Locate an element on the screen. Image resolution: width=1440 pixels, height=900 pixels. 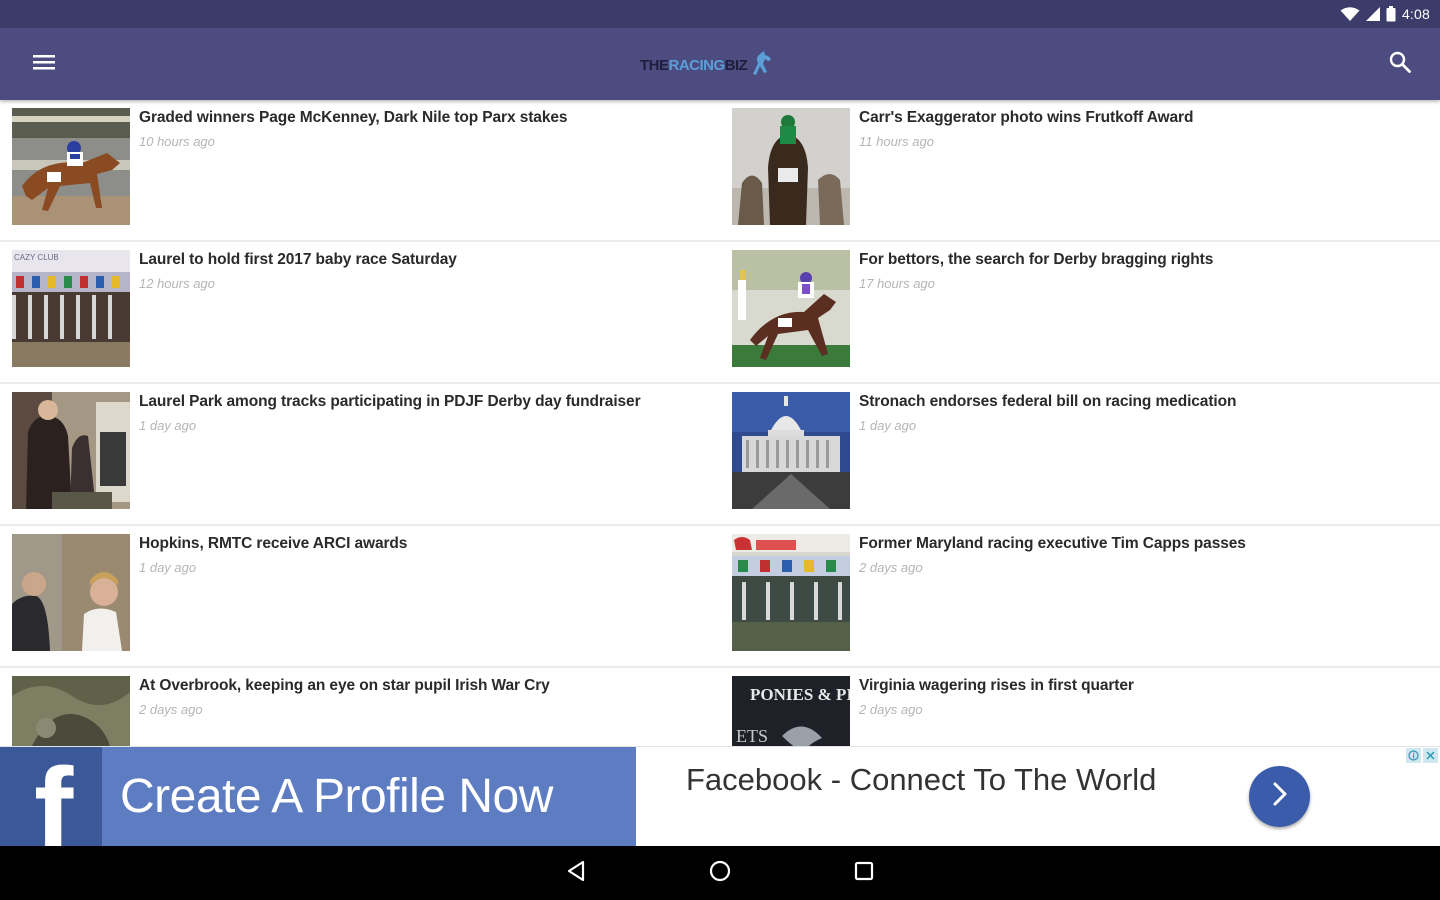
home-circle-icon is located at coordinates (720, 873).